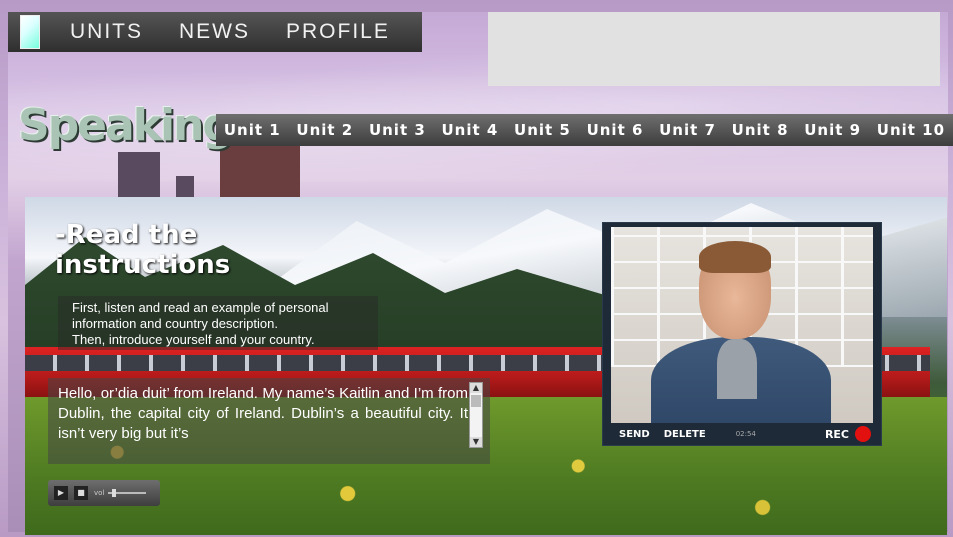 The image size is (953, 537). Describe the element at coordinates (324, 130) in the screenshot. I see `tab-unit-2: Unit 2` at that location.